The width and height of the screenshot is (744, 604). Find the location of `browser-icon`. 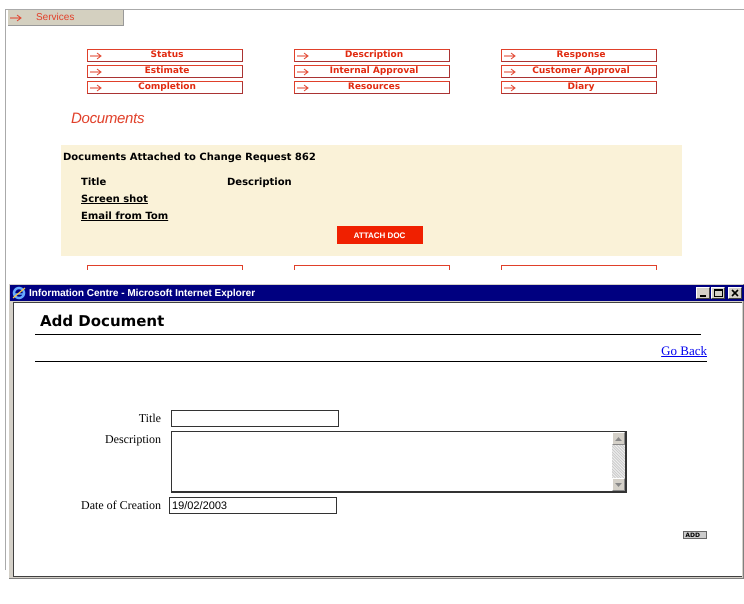

browser-icon is located at coordinates (19, 293).